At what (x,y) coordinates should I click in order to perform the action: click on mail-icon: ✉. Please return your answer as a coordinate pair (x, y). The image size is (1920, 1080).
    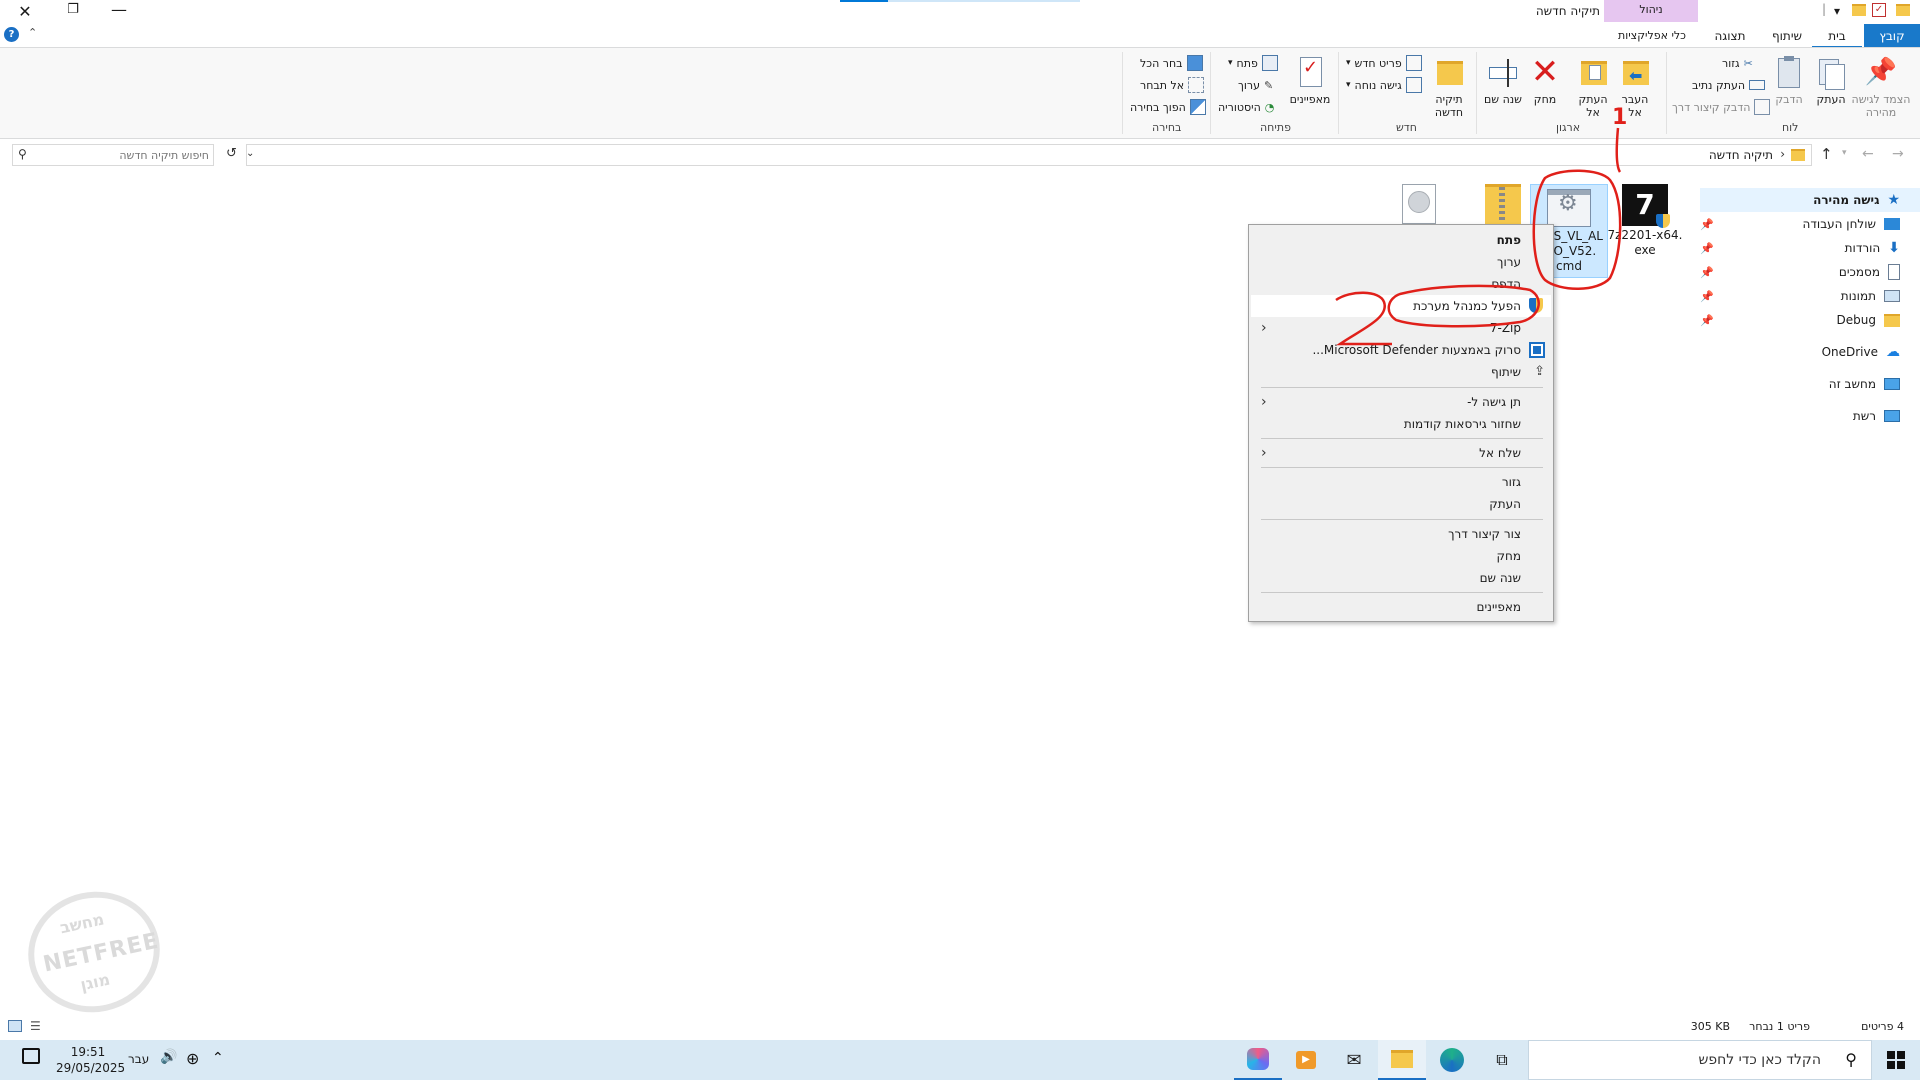
    Looking at the image, I should click on (1354, 1060).